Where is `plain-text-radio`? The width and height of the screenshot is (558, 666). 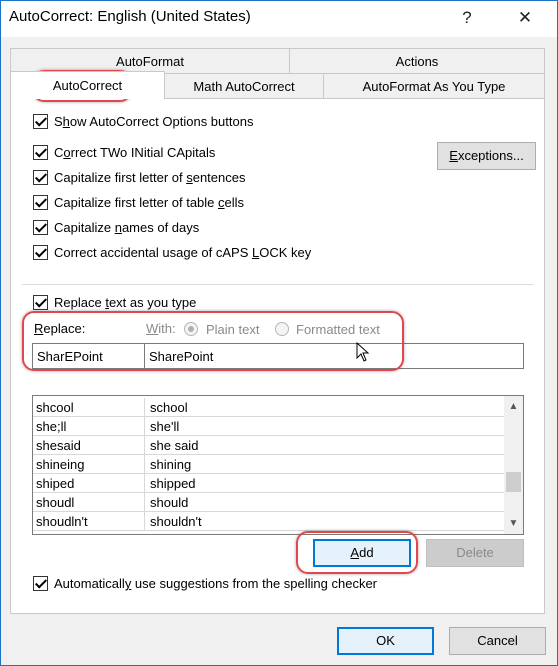
plain-text-radio is located at coordinates (191, 329).